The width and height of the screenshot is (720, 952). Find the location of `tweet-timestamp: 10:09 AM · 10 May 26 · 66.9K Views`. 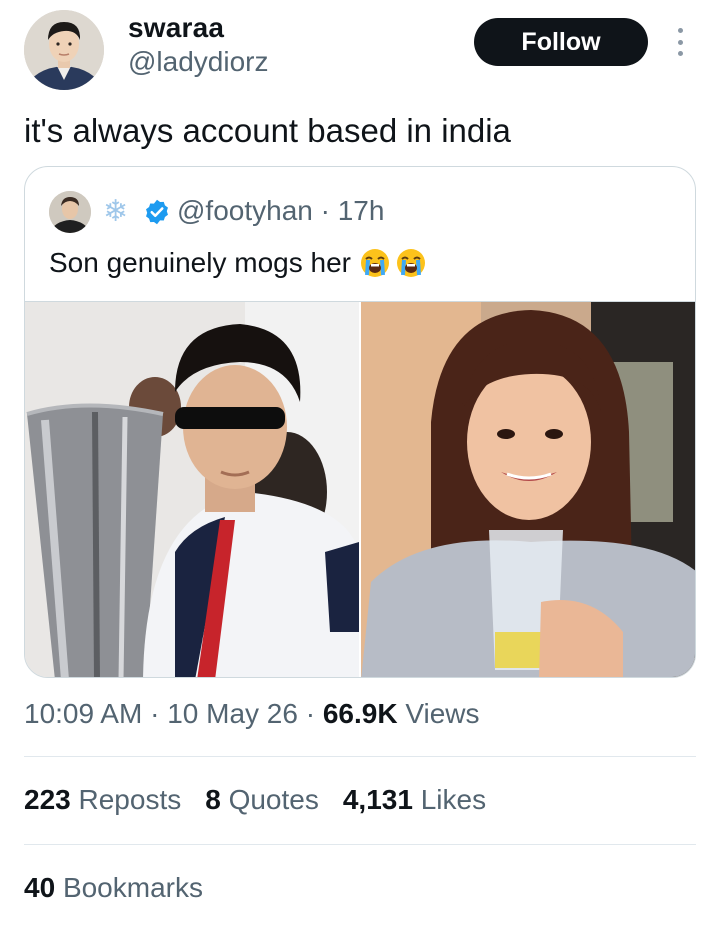

tweet-timestamp: 10:09 AM · 10 May 26 · 66.9K Views is located at coordinates (252, 714).